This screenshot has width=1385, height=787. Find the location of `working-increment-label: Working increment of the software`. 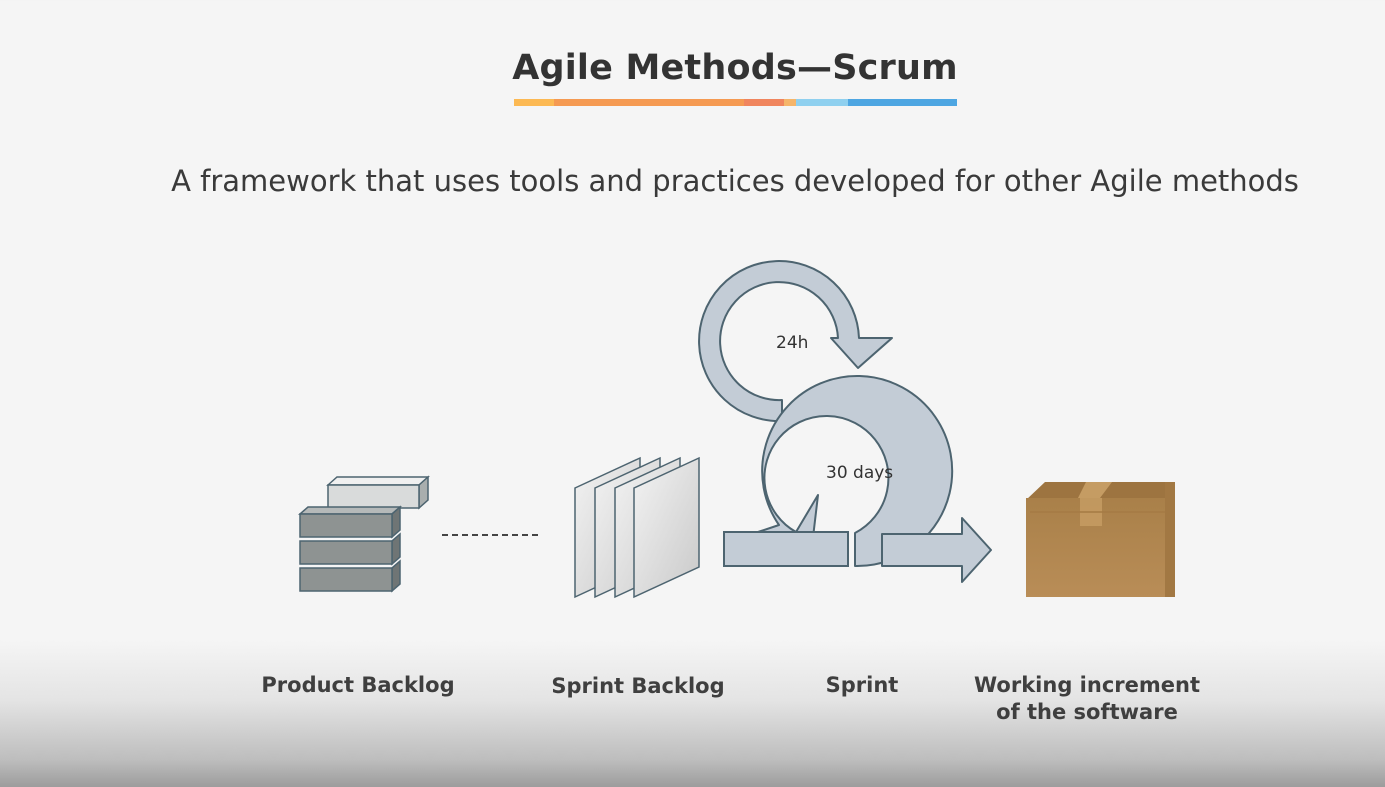

working-increment-label: Working increment of the software is located at coordinates (1087, 699).